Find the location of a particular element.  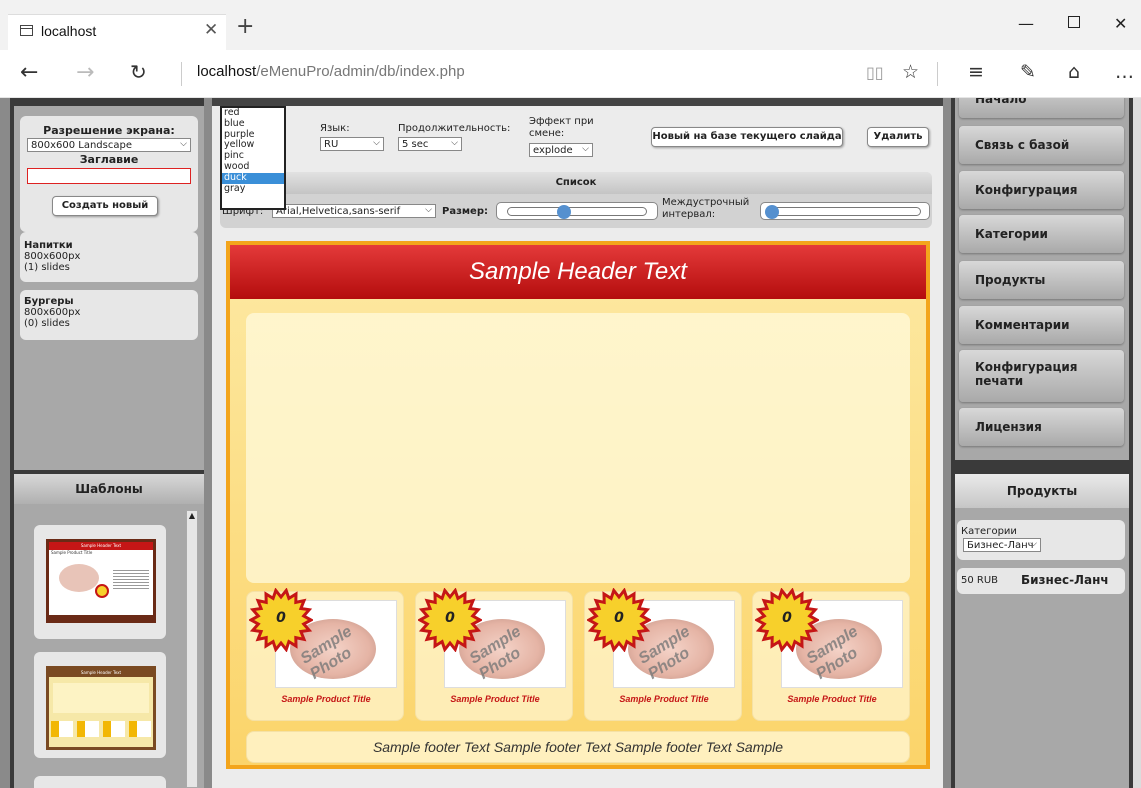

product-list-item: 50 RUB Бизнес-Ланч is located at coordinates (1041, 581).